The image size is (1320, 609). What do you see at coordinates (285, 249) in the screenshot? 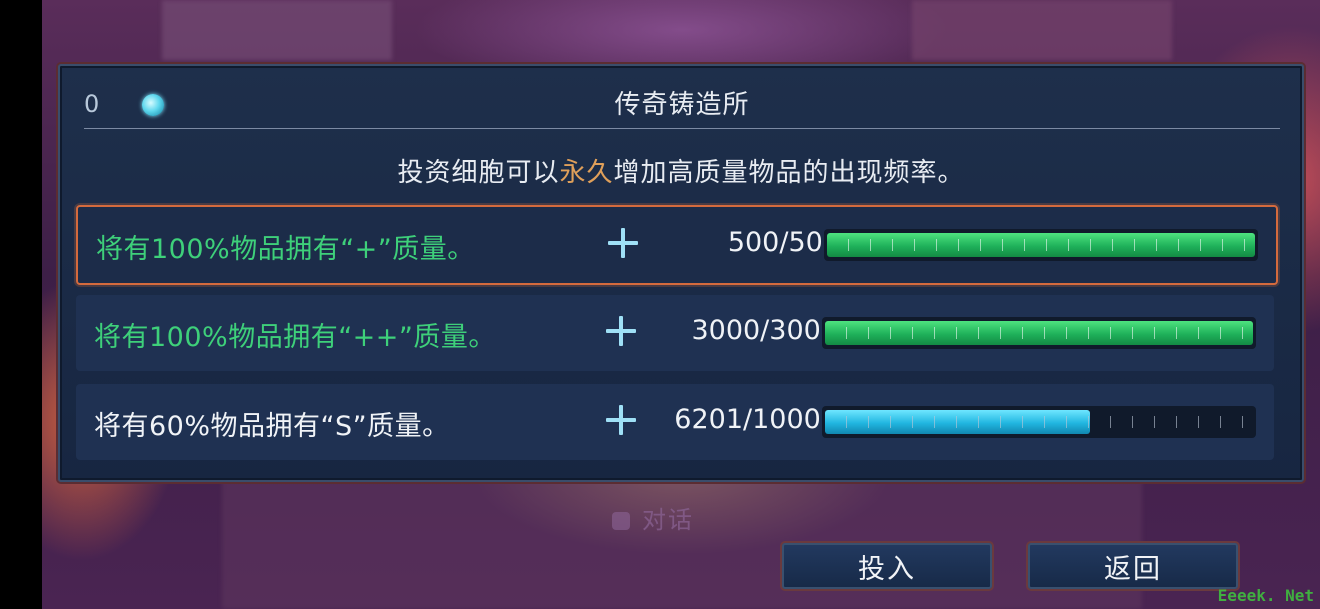
I see `upgrade-description: 将有100%物品拥有“+”质量。` at bounding box center [285, 249].